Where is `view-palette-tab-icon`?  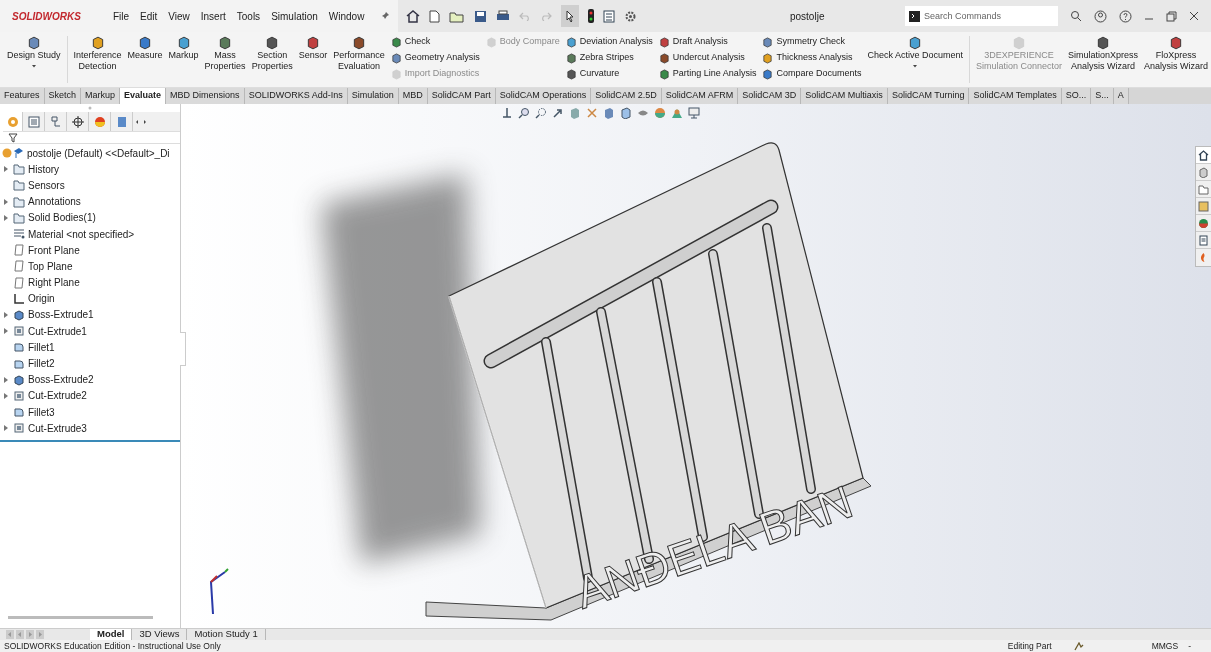 view-palette-tab-icon is located at coordinates (1203, 206).